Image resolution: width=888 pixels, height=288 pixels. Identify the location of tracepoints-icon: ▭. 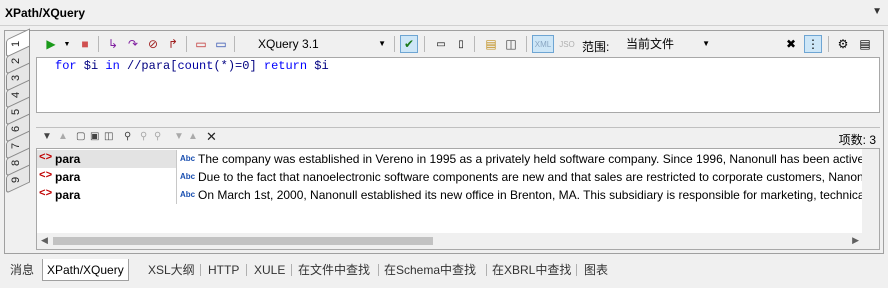
(221, 44).